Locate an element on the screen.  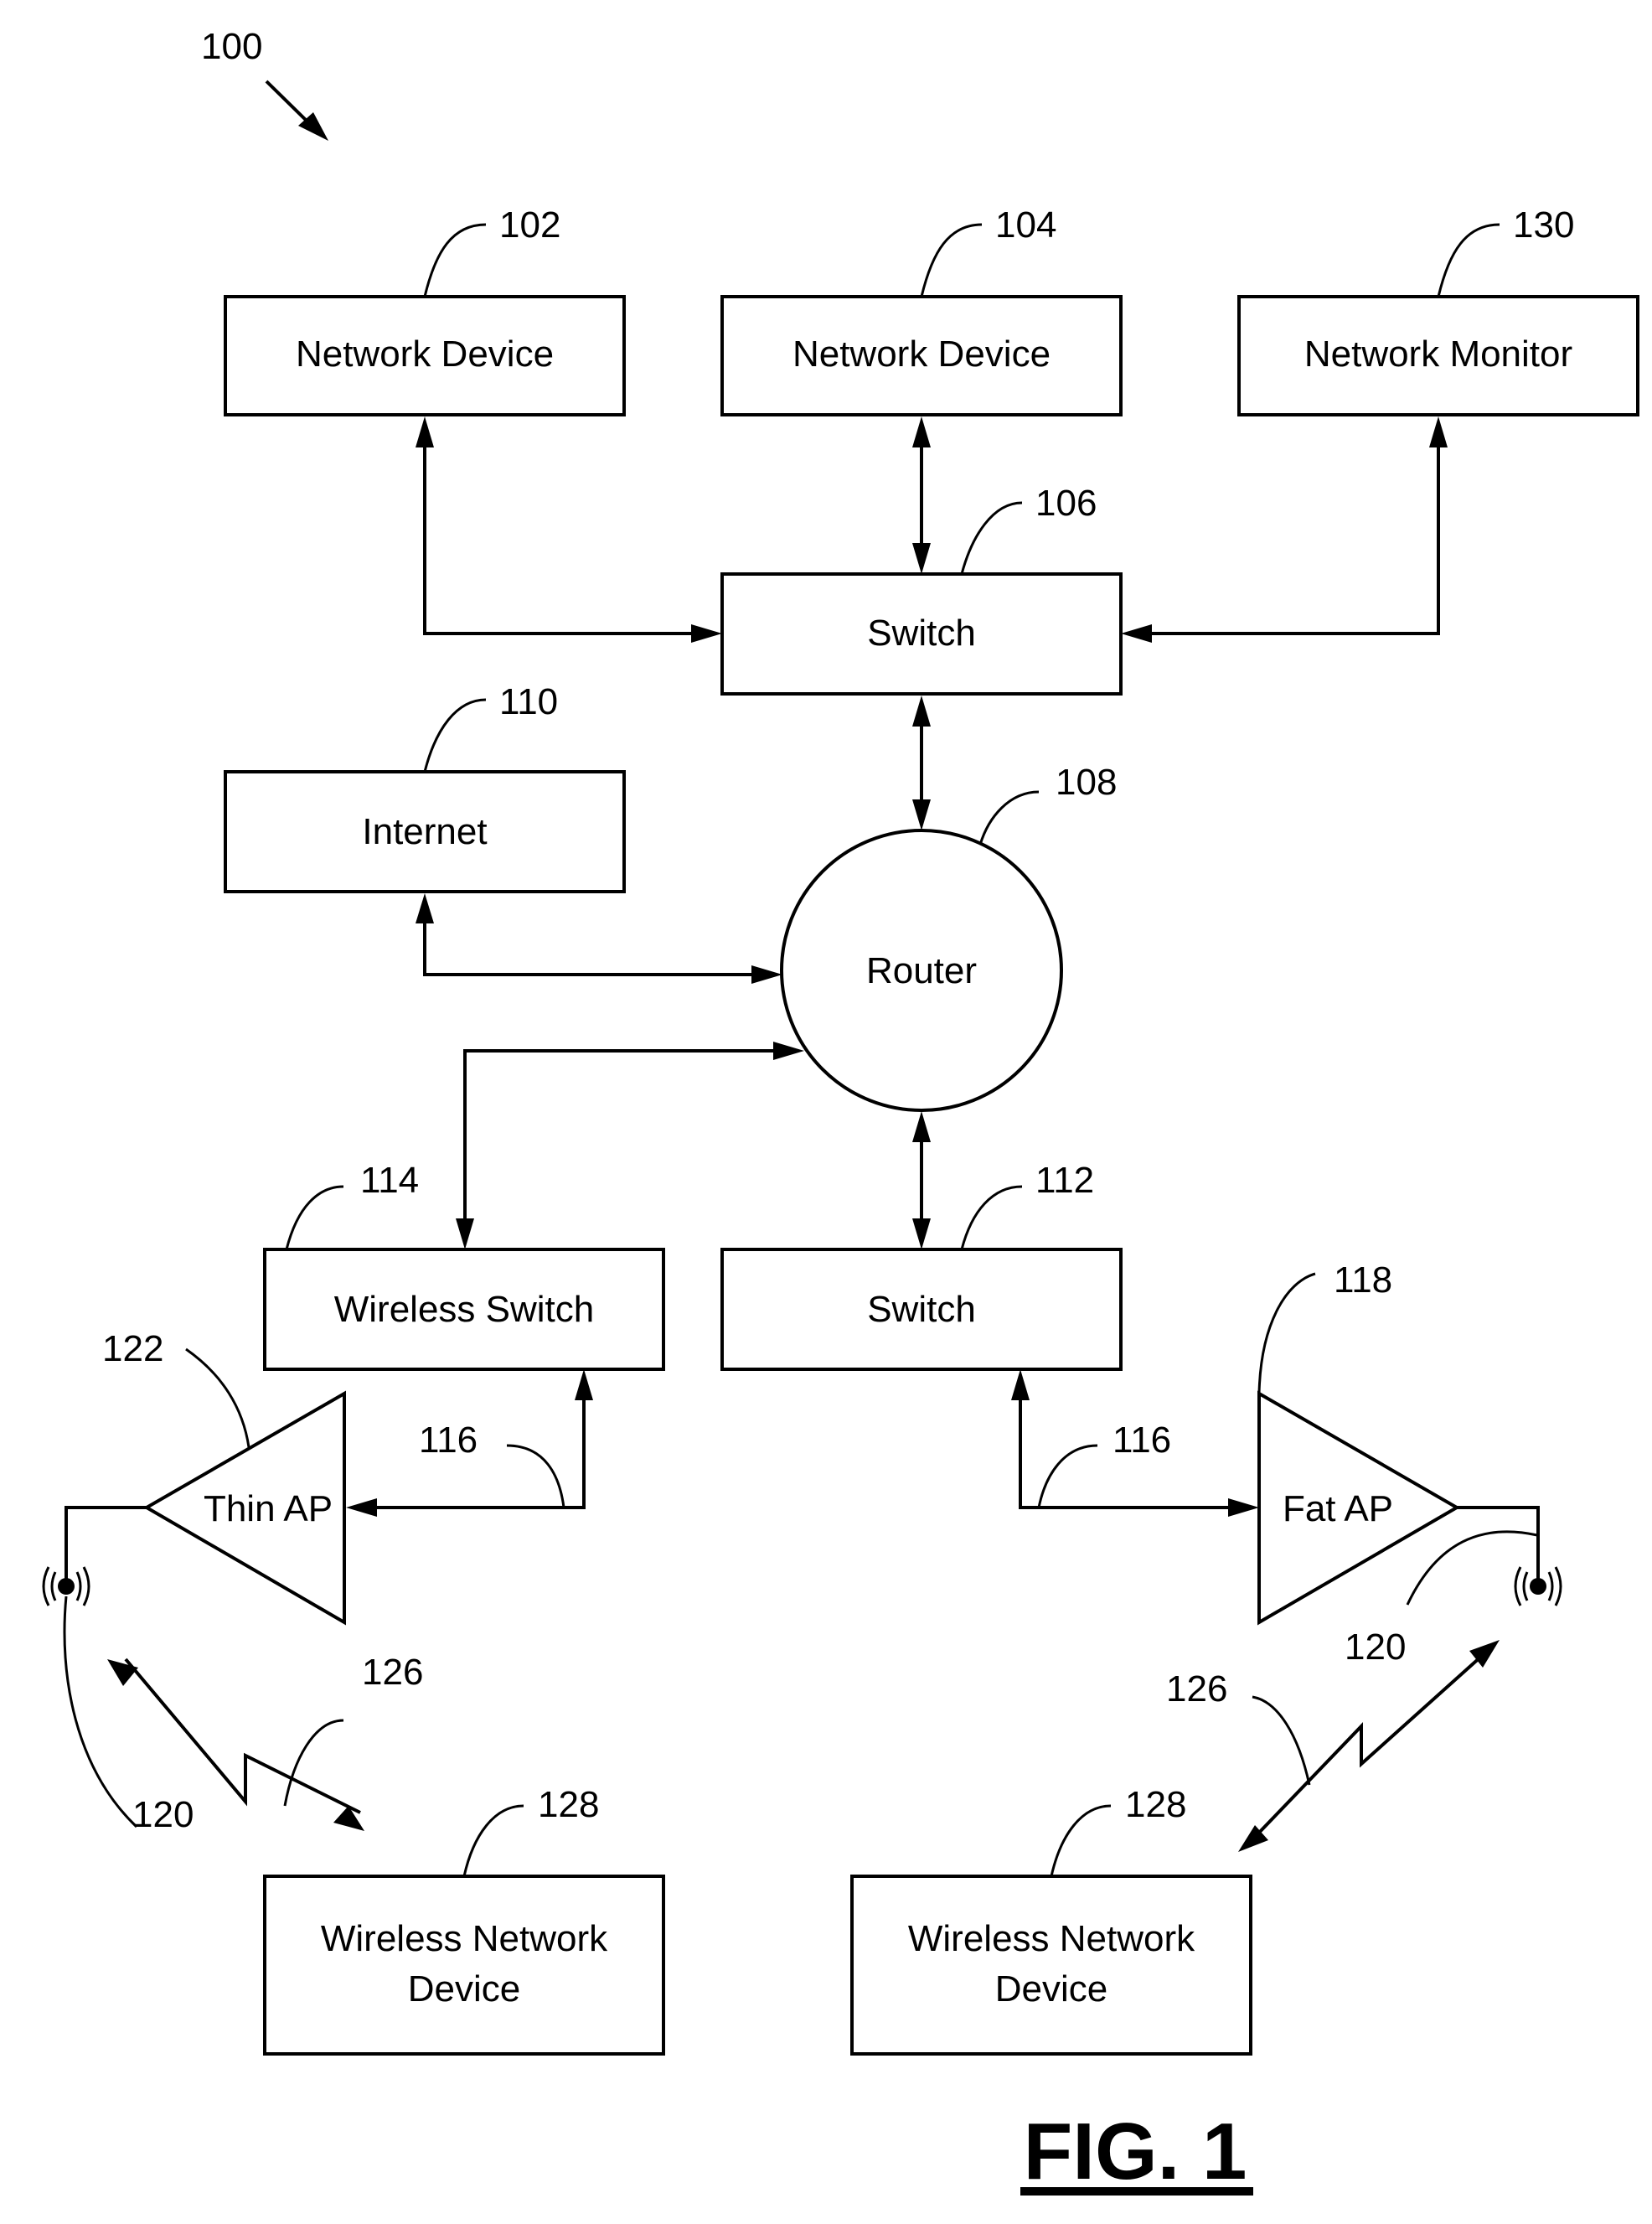
node-switch-112: Switch is located at coordinates (921, 1309).